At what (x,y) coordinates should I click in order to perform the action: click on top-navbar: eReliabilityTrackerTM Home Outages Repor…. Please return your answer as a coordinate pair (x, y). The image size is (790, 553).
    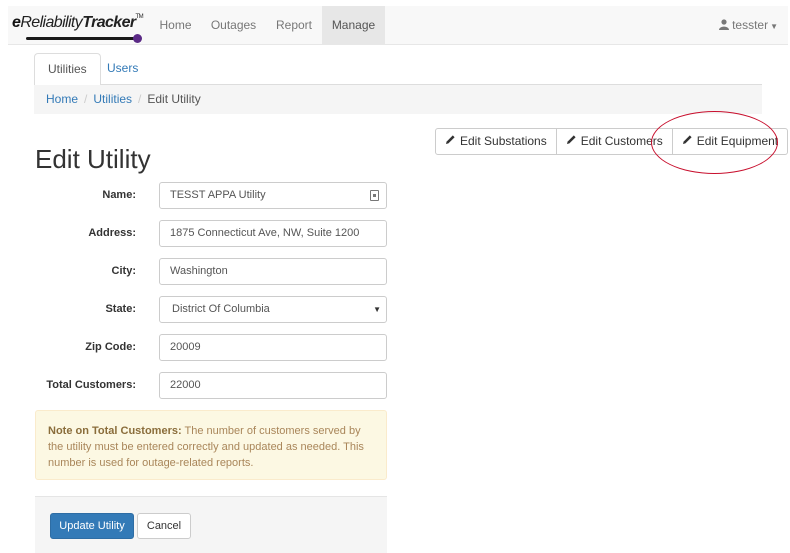
    Looking at the image, I should click on (398, 25).